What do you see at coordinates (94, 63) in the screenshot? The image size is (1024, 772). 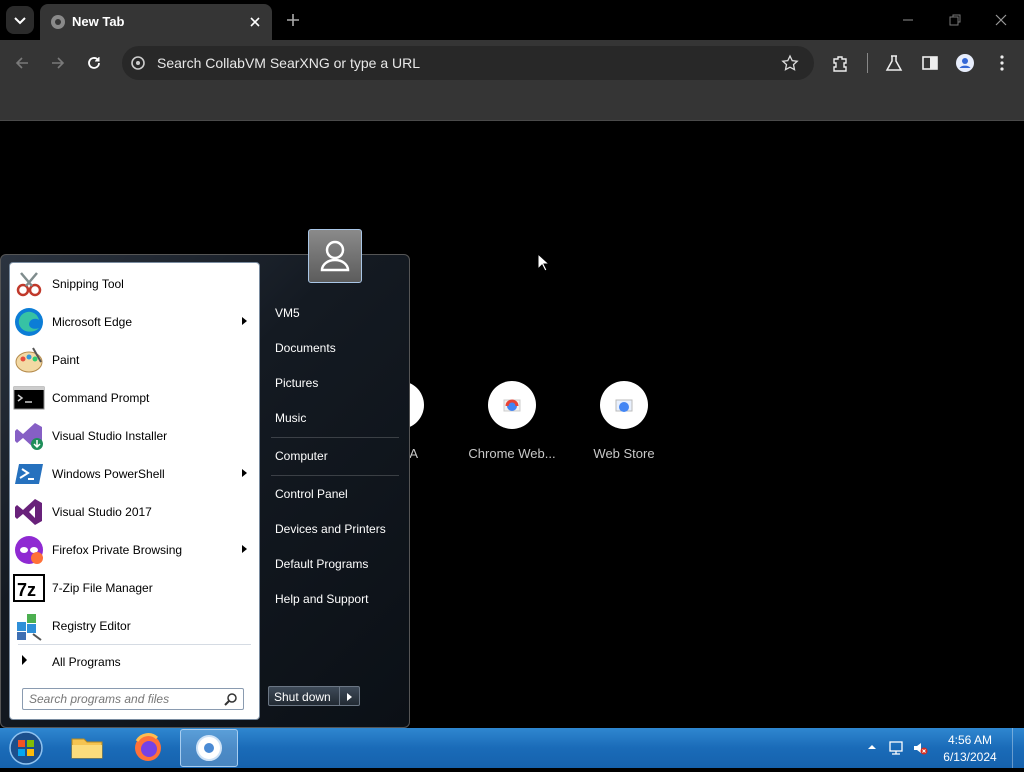 I see `reload-icon` at bounding box center [94, 63].